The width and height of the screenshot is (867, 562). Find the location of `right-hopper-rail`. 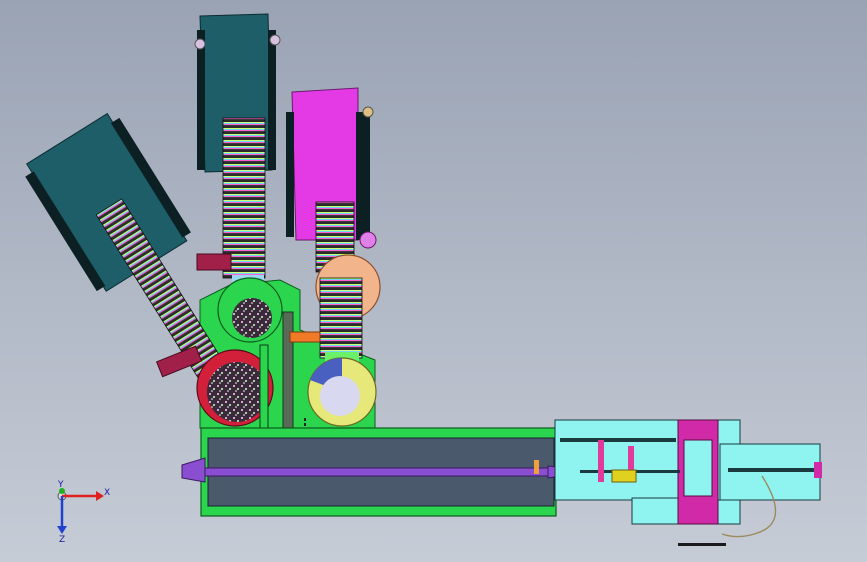

right-hopper-rail is located at coordinates (290, 174).